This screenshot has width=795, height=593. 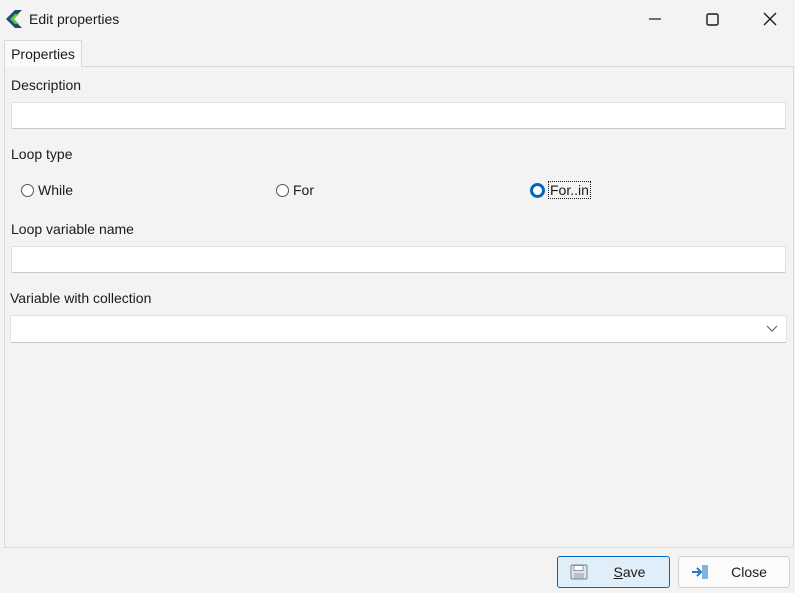 I want to click on app-logo-icon, so click(x=14, y=19).